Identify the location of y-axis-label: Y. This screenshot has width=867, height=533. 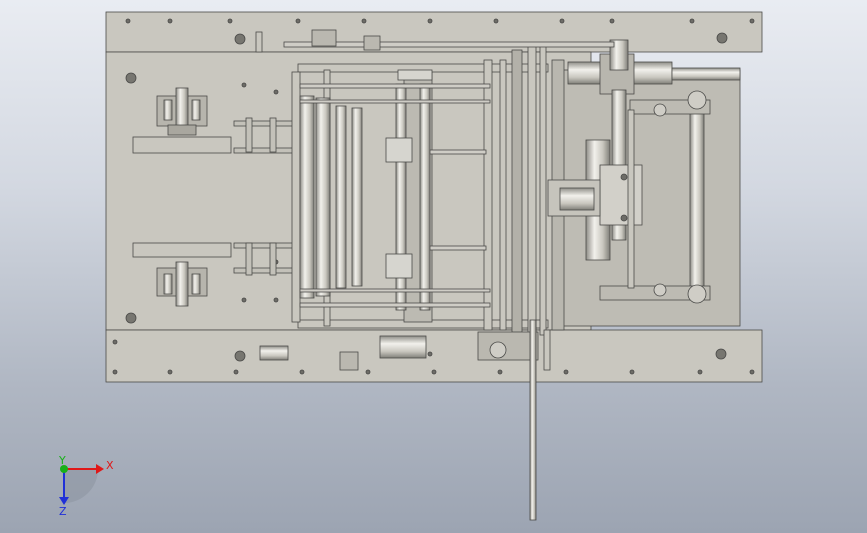
(62, 460).